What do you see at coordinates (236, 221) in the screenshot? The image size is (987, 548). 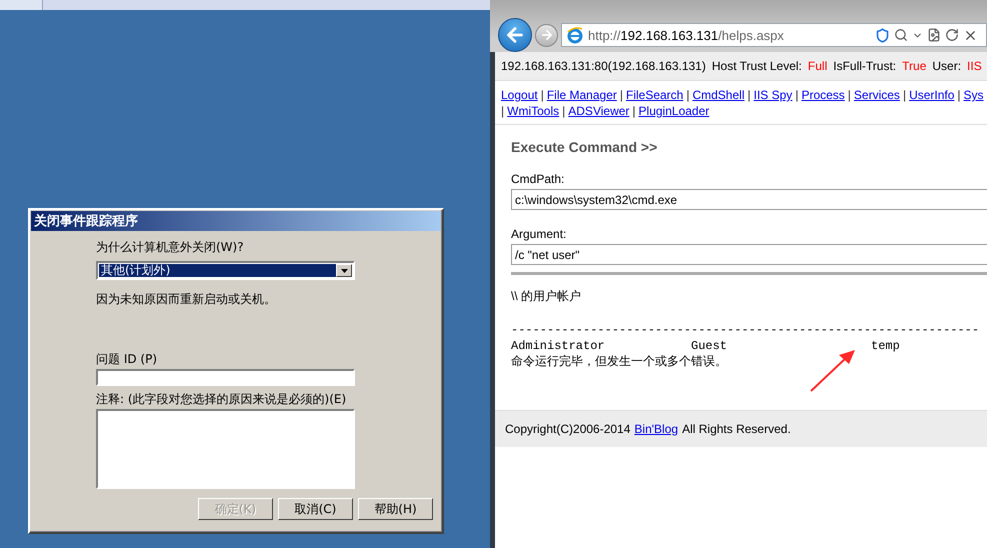 I see `dialog-title: 关闭事件跟踪程序` at bounding box center [236, 221].